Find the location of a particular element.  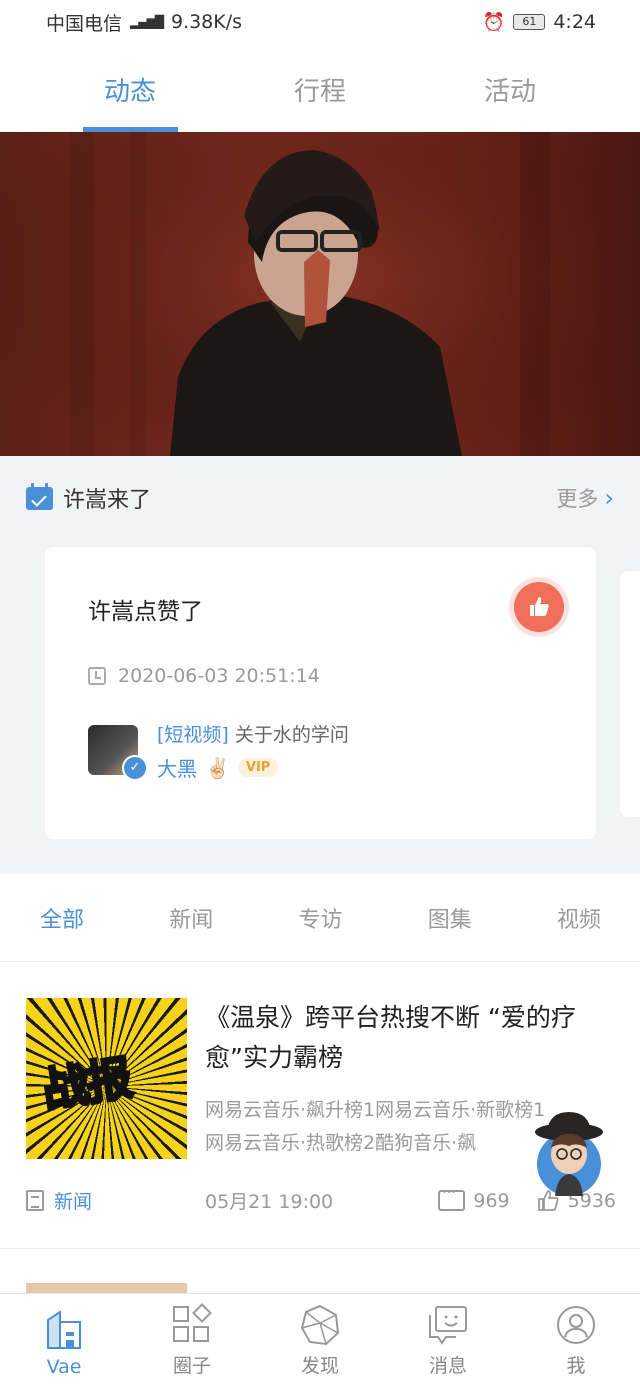

activity-time-text: 2020-06-03 20:51:14 is located at coordinates (219, 676).